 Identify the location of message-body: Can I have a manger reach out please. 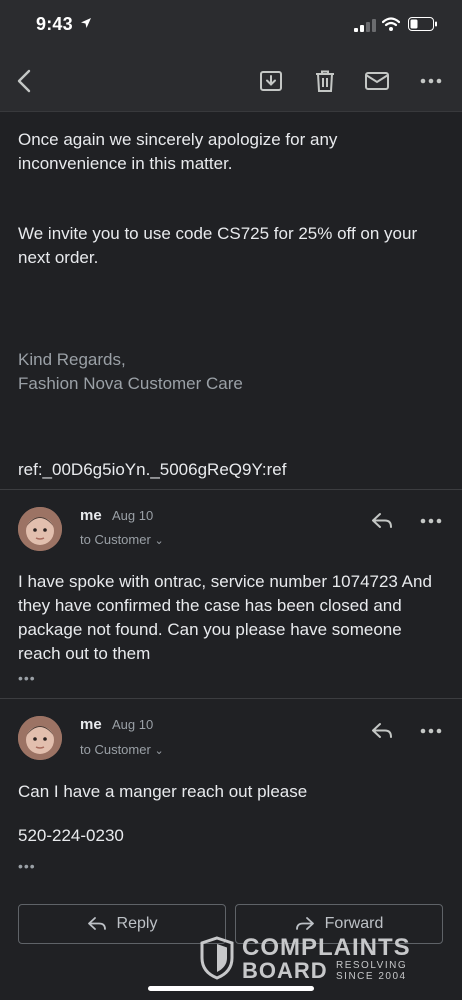
(163, 791).